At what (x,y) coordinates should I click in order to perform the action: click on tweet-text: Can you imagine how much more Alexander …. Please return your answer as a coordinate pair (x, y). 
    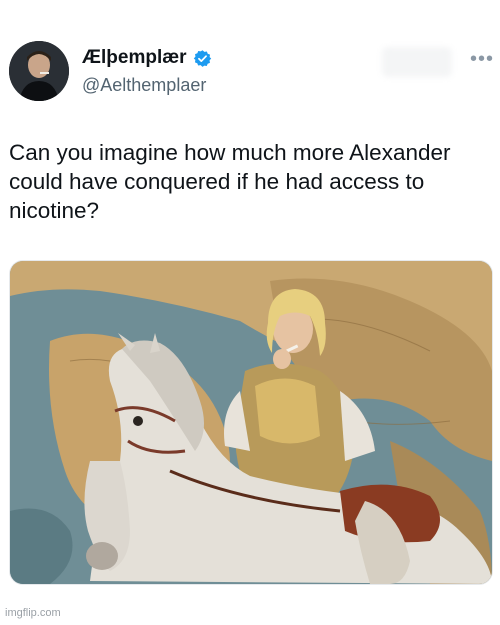
    Looking at the image, I should click on (230, 181).